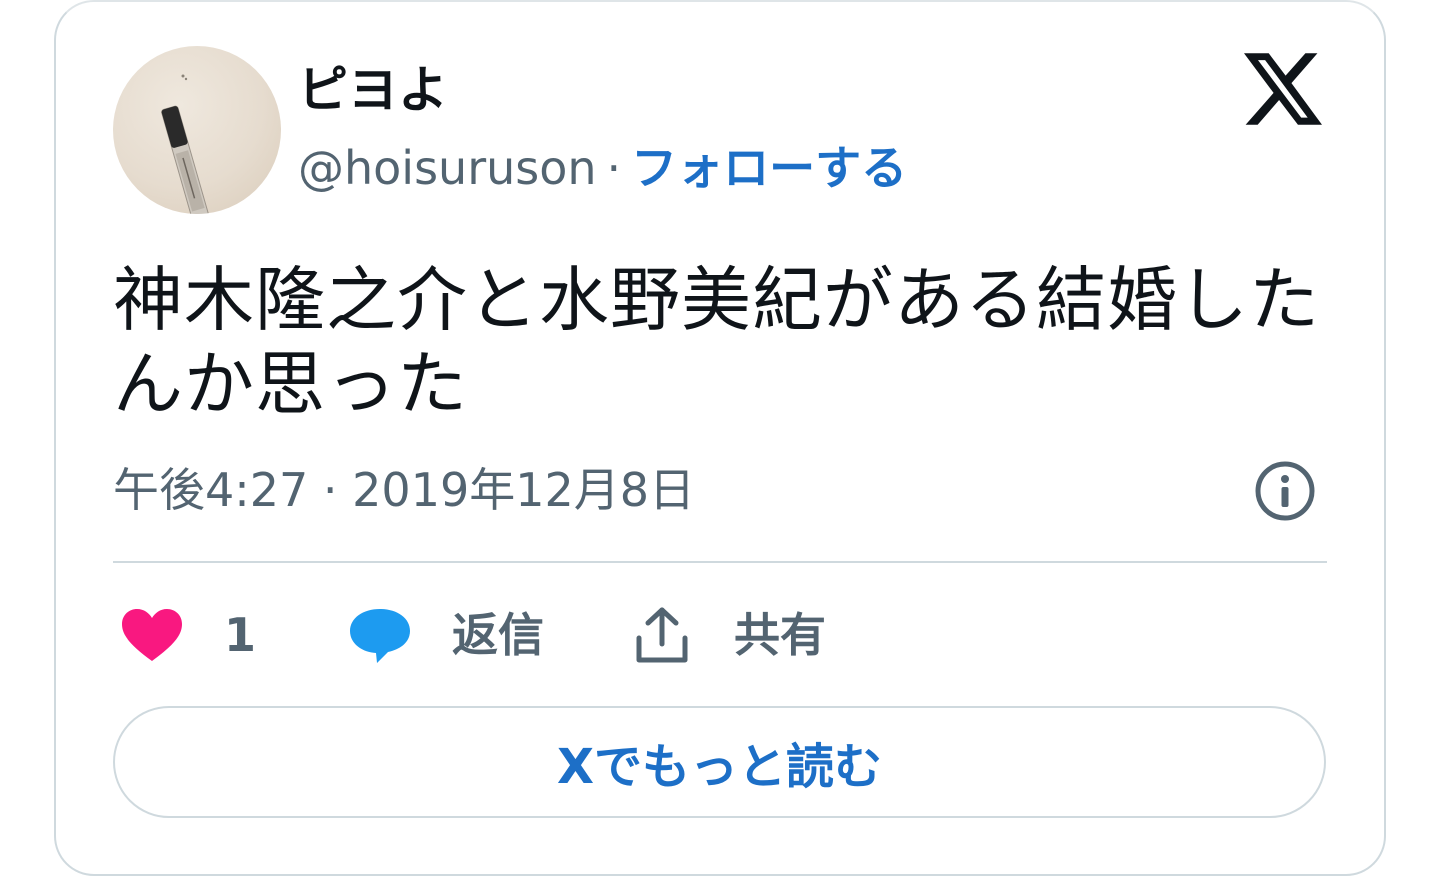 The image size is (1440, 878). What do you see at coordinates (730, 635) in the screenshot?
I see `share-button: 共有` at bounding box center [730, 635].